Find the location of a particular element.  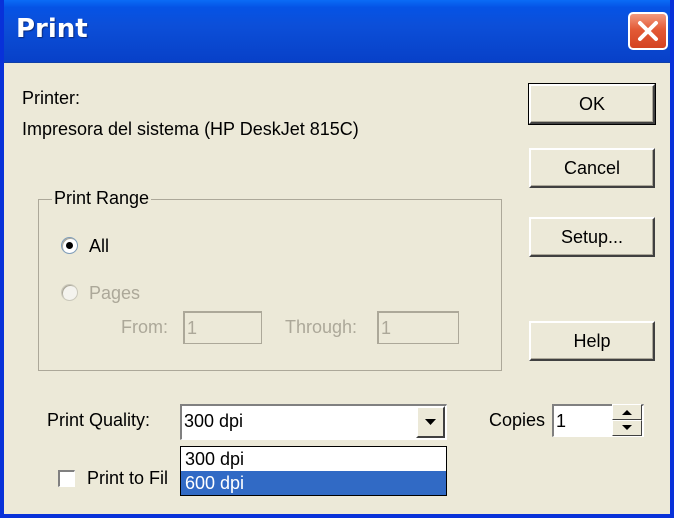

arrow-down-icon is located at coordinates (627, 427).